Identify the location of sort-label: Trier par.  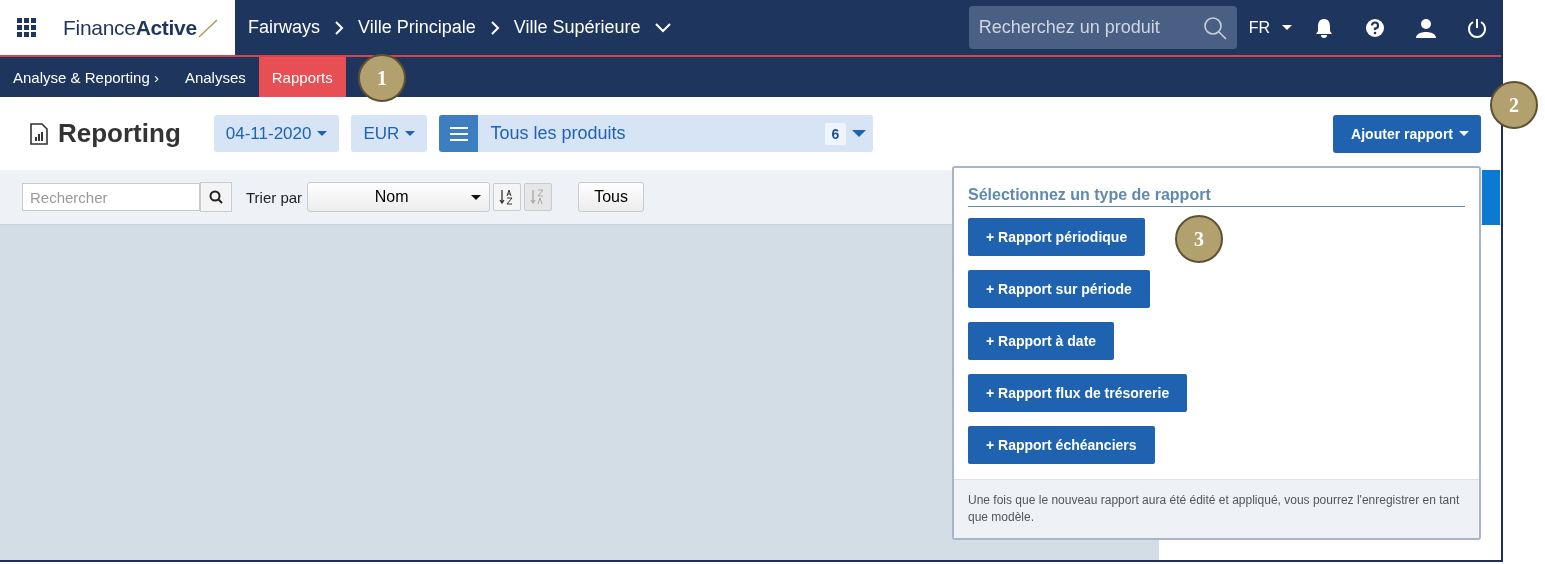
(274, 197).